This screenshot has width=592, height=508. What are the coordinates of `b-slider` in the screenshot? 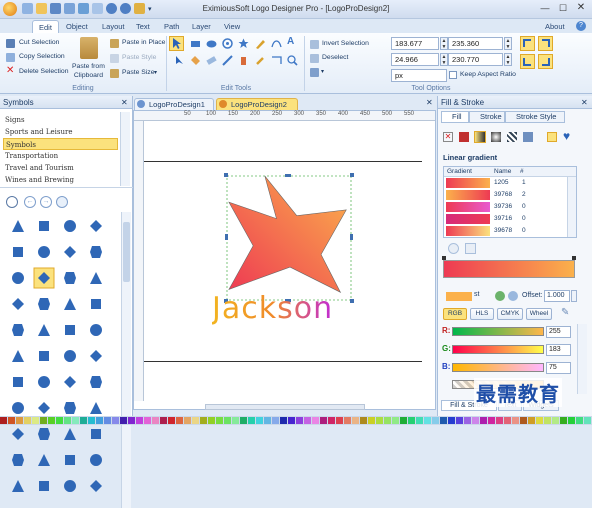 It's located at (498, 367).